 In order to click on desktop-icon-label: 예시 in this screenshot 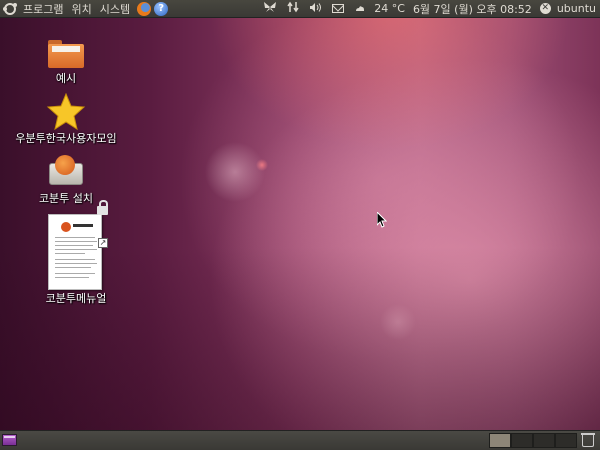, I will do `click(66, 78)`.